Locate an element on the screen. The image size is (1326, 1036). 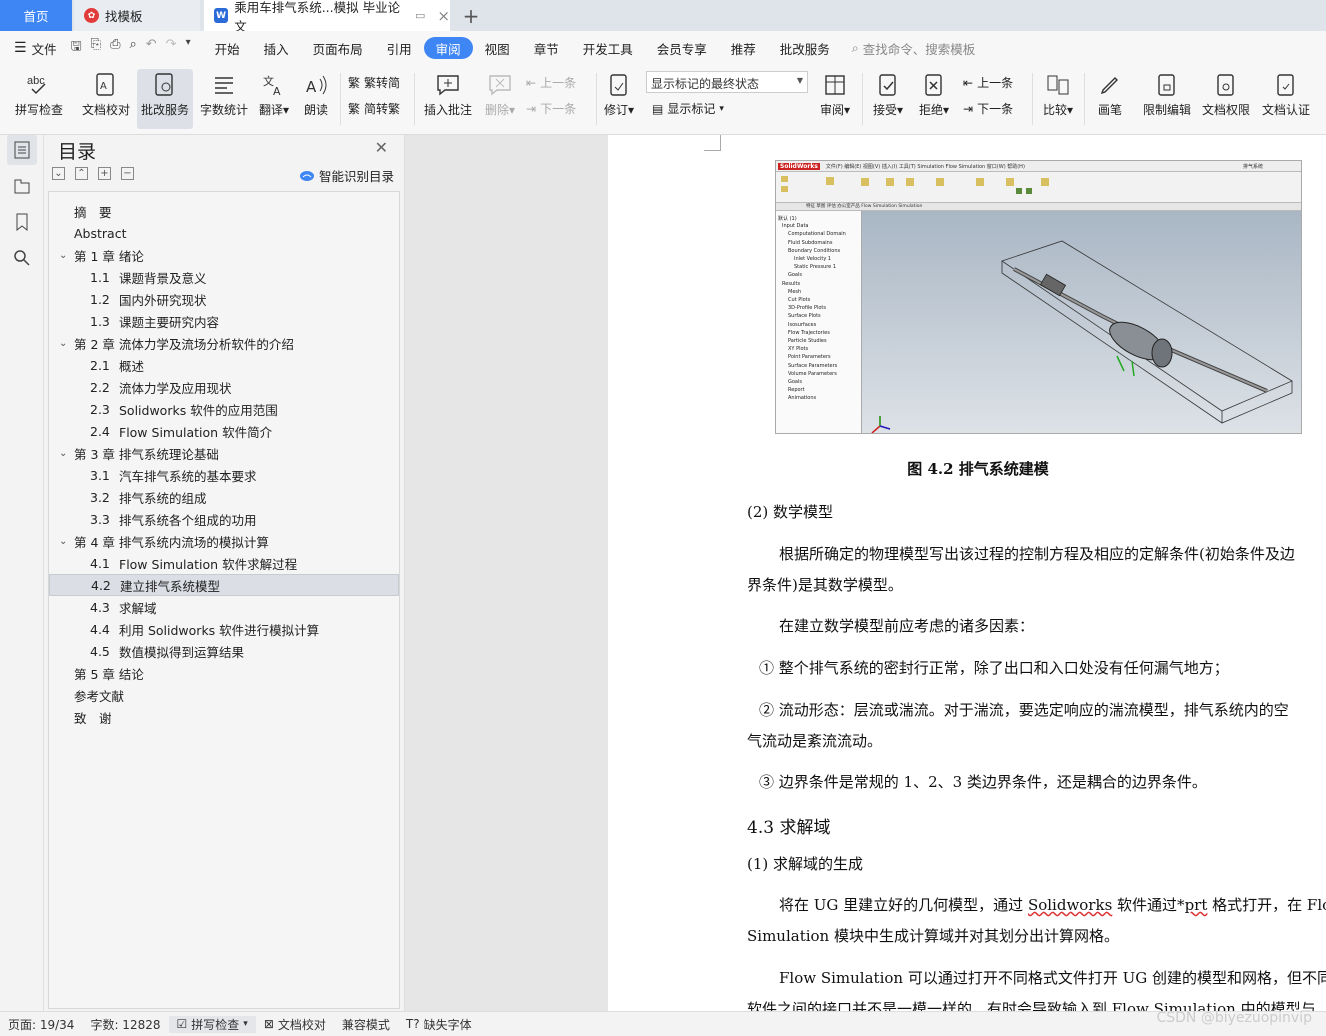
menu-item: 插入 is located at coordinates (276, 48).